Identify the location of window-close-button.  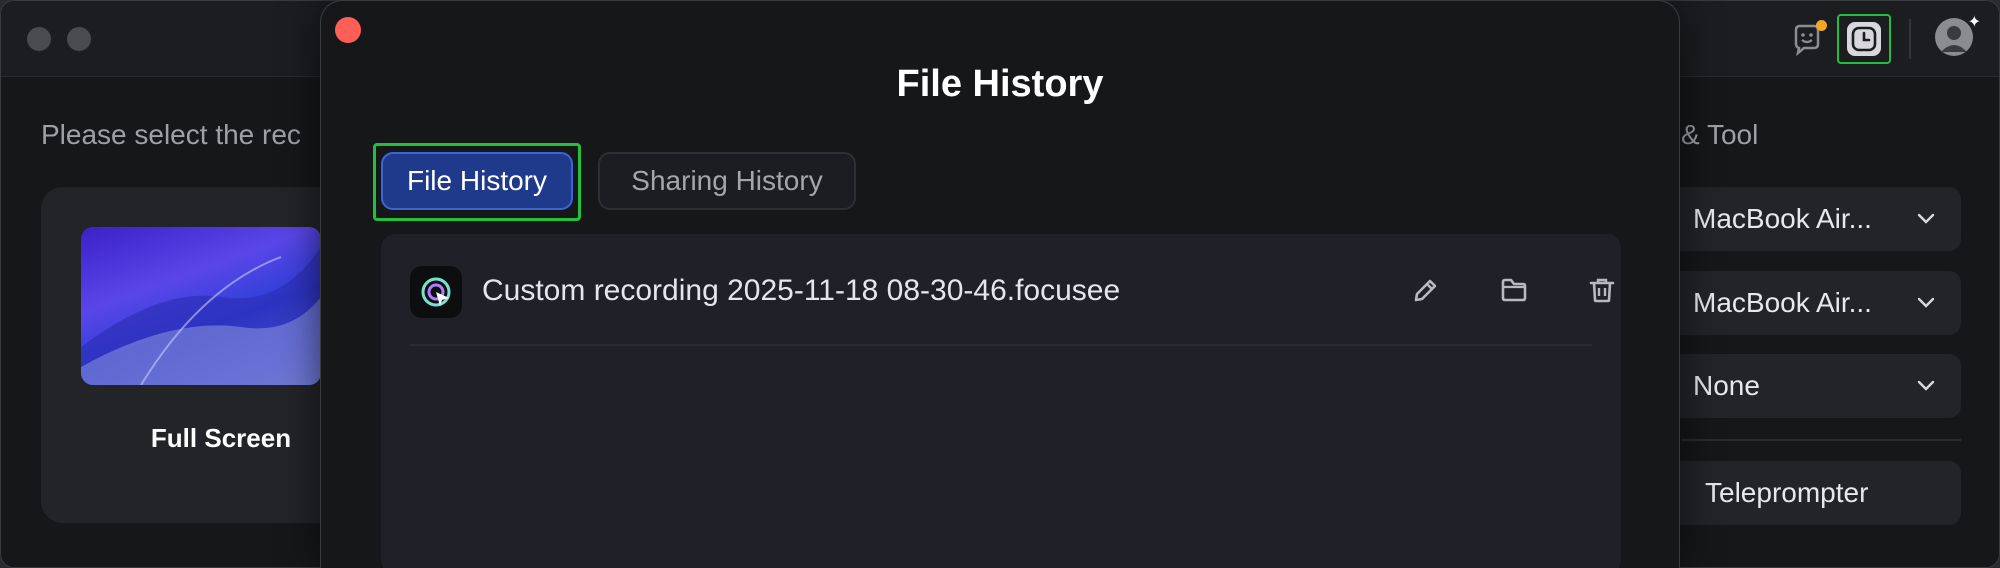
(39, 39).